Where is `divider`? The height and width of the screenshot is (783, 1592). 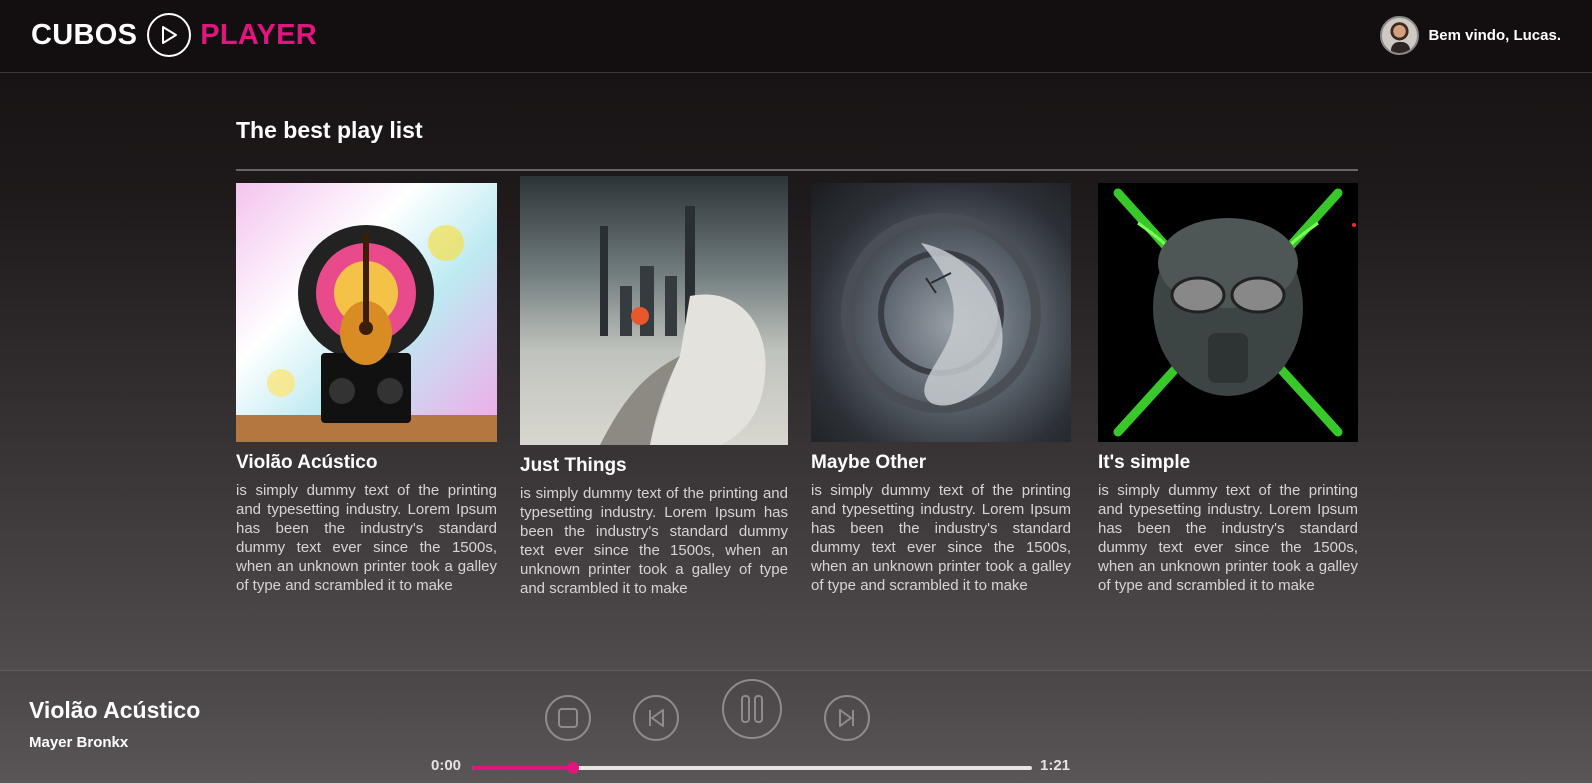 divider is located at coordinates (797, 170).